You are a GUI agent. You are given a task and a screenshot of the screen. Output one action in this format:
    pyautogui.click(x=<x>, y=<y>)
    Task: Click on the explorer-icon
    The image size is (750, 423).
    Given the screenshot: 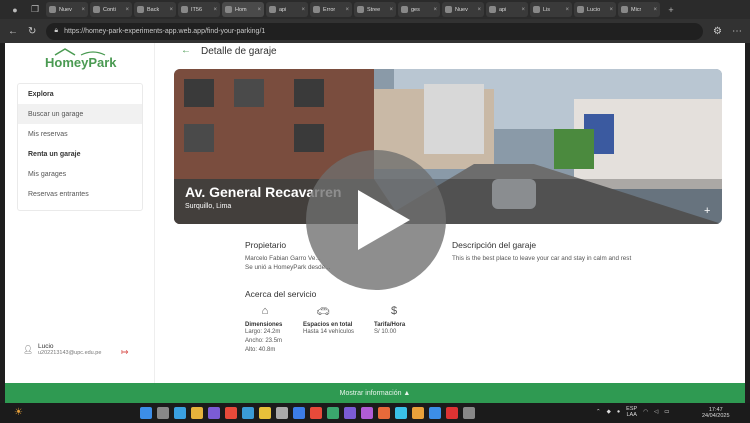 What is the action you would take?
    pyautogui.click(x=180, y=413)
    